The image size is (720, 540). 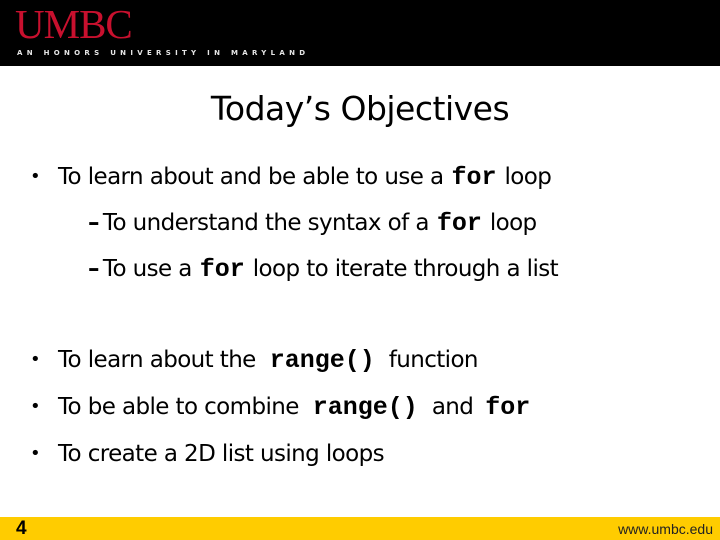 What do you see at coordinates (360, 33) in the screenshot?
I see `header-banner: UMBC AN HONORS UNIVERSITY IN MARYLAND` at bounding box center [360, 33].